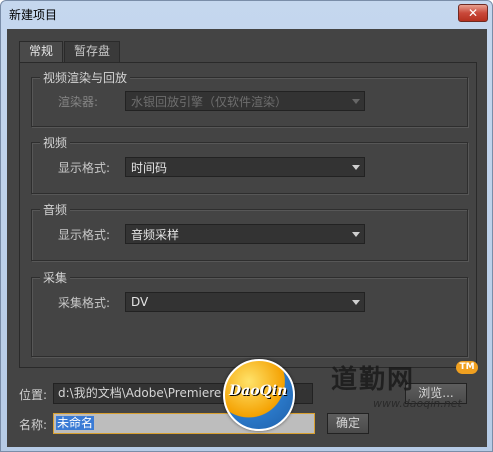 This screenshot has width=493, height=452. Describe the element at coordinates (209, 101) in the screenshot. I see `renderer-value: 水银回放引擎（仅软件渲染）` at that location.